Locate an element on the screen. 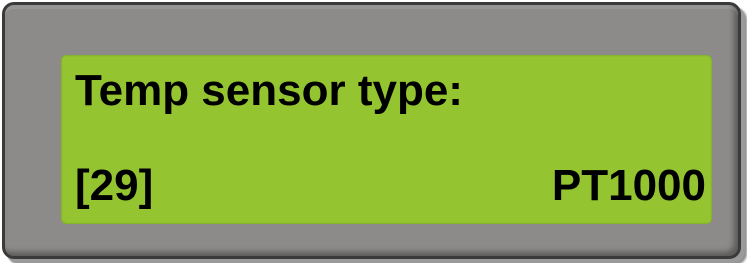 This screenshot has height=263, width=747. menu-title: Temp sensor type: is located at coordinates (269, 90).